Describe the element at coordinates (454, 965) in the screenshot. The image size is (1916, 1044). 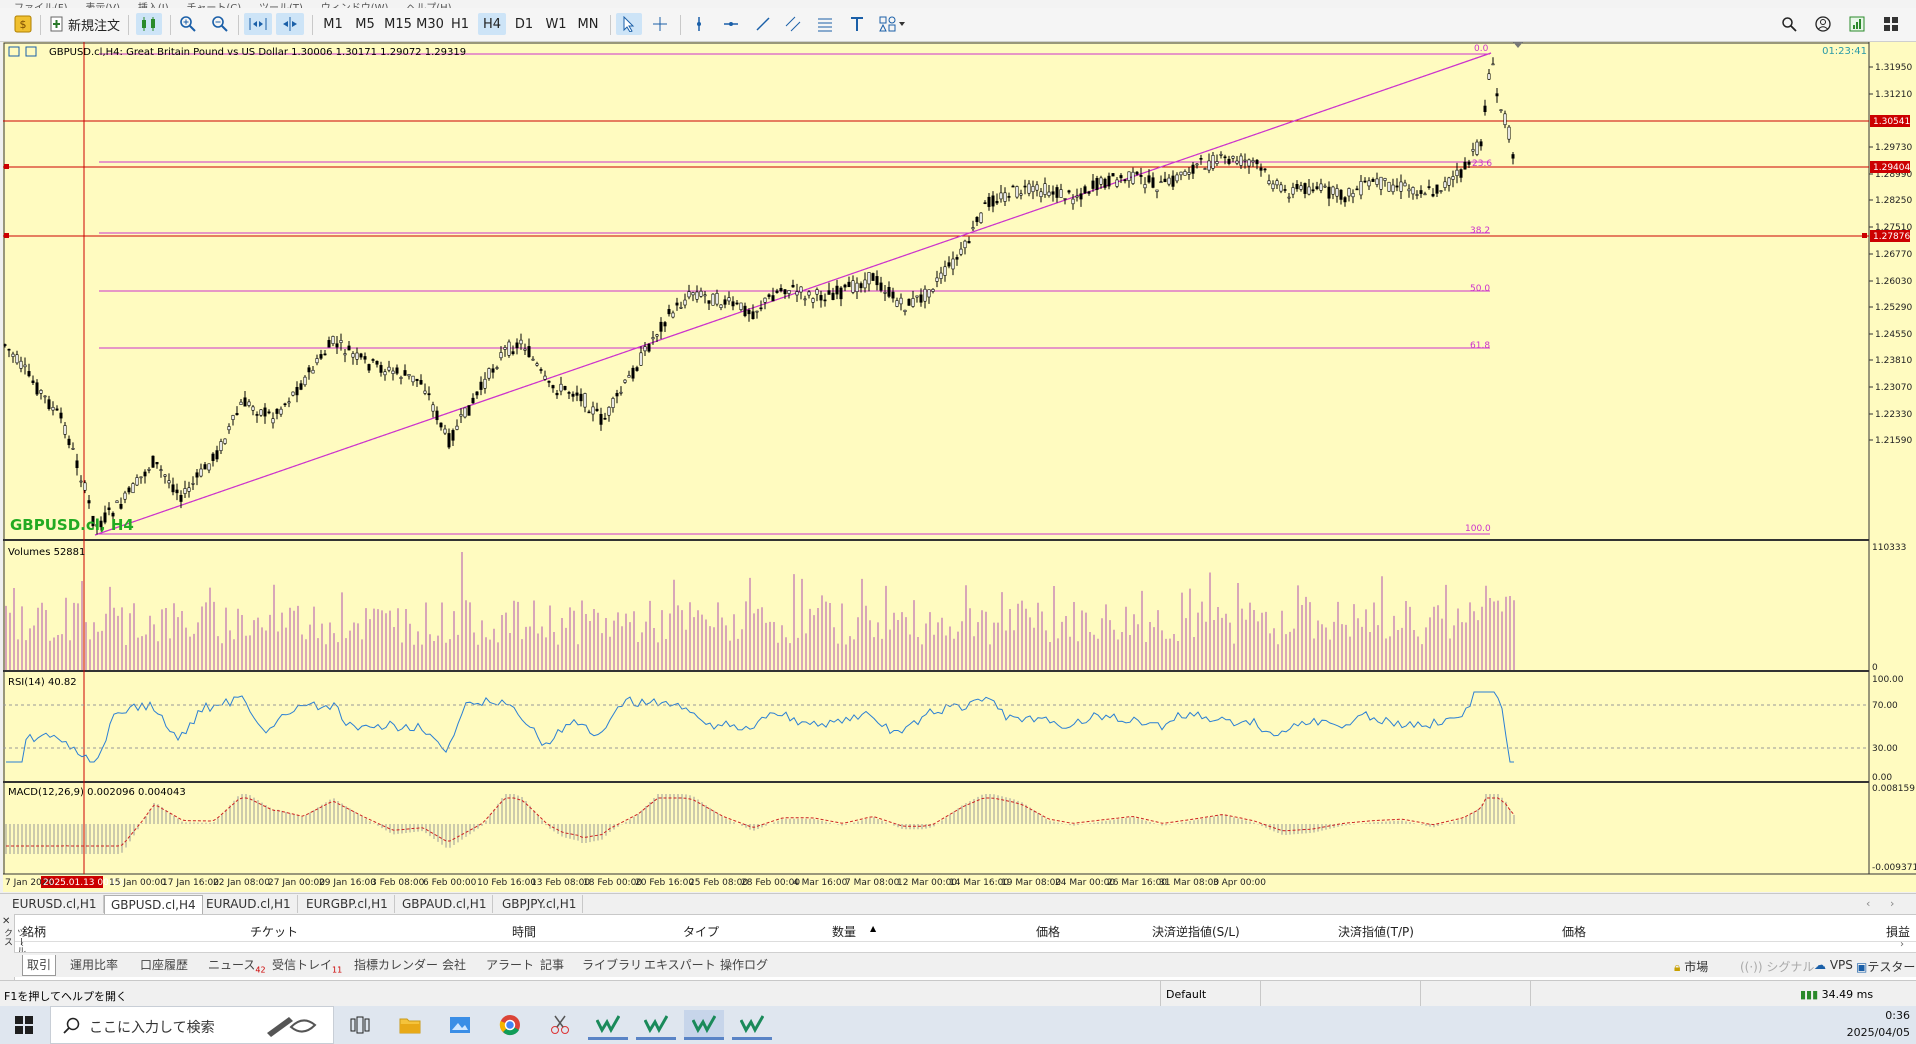
I see `tab-company: 会社` at that location.